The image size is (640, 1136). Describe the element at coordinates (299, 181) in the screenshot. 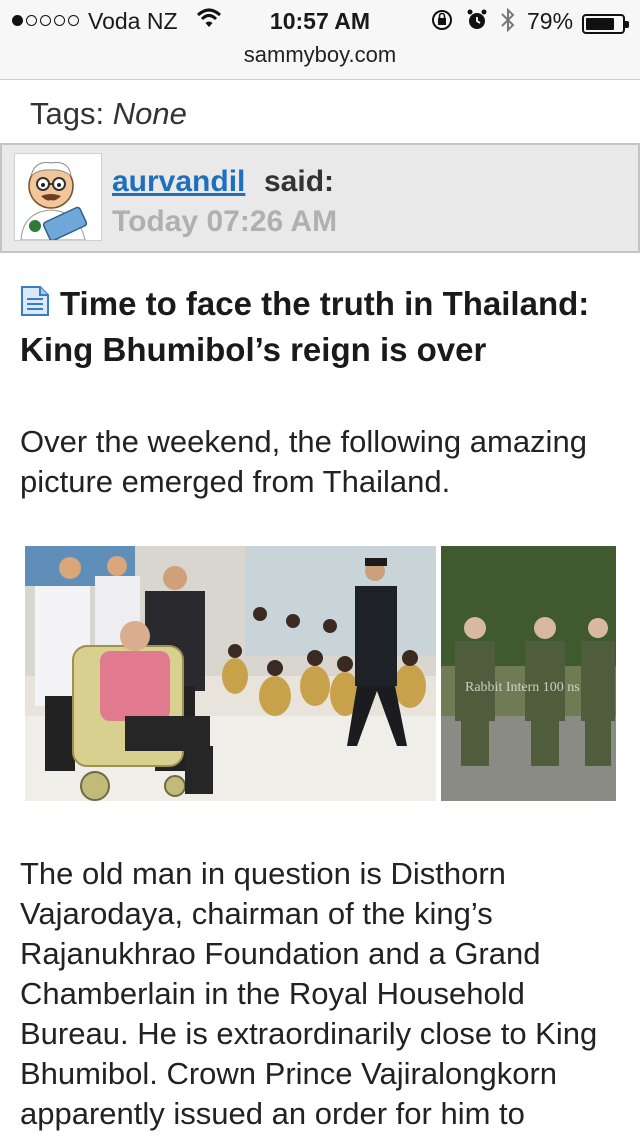

I see `said-label: said:` at that location.